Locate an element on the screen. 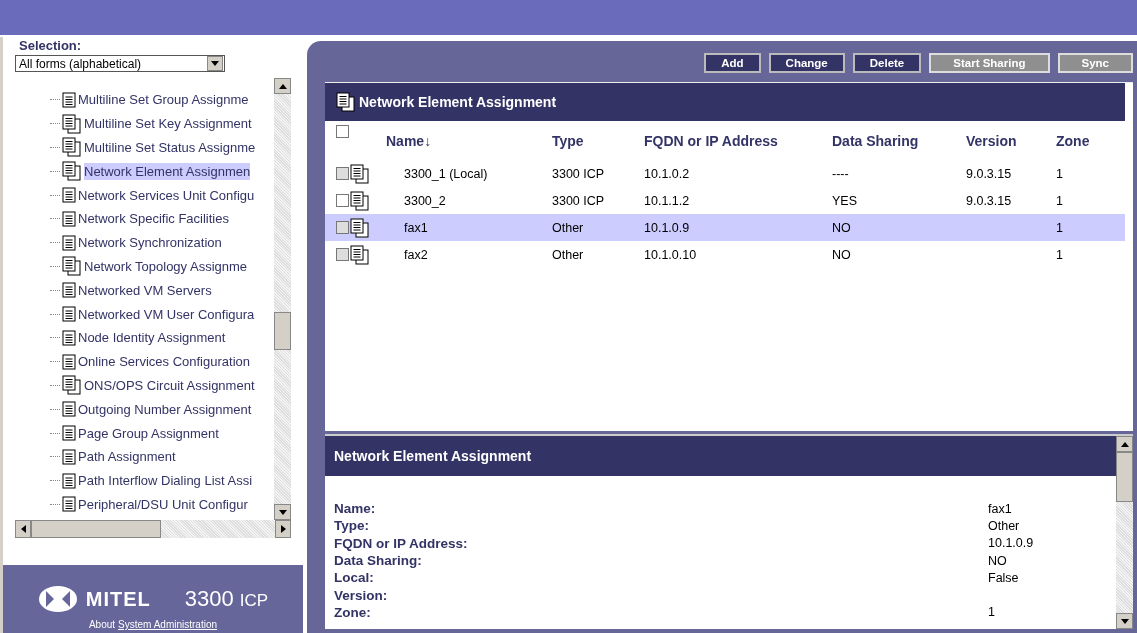  tree-item: Network Topology Assignme is located at coordinates (166, 266).